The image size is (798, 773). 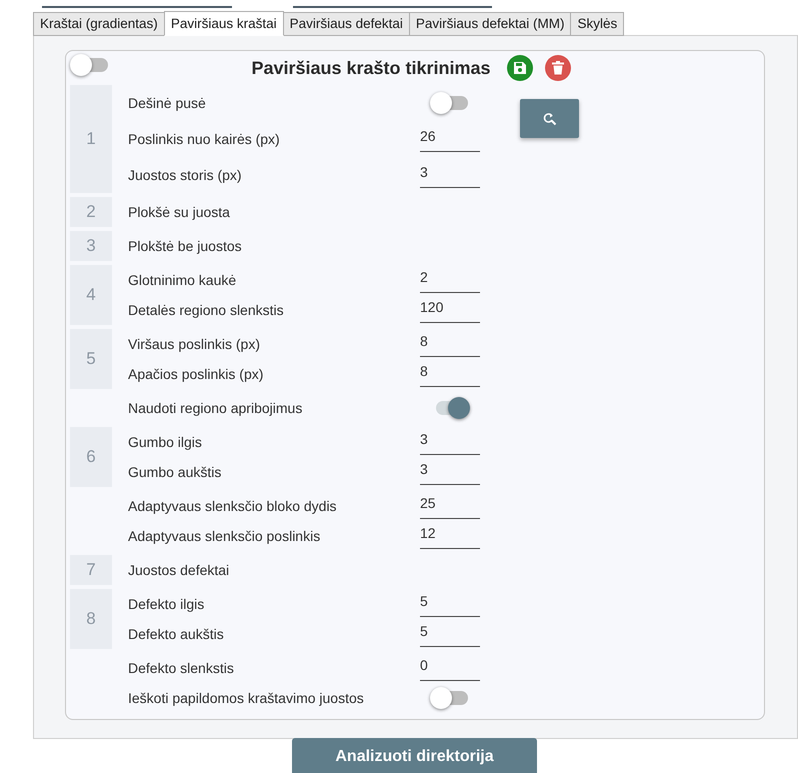 What do you see at coordinates (450, 310) in the screenshot?
I see `input-field: 120` at bounding box center [450, 310].